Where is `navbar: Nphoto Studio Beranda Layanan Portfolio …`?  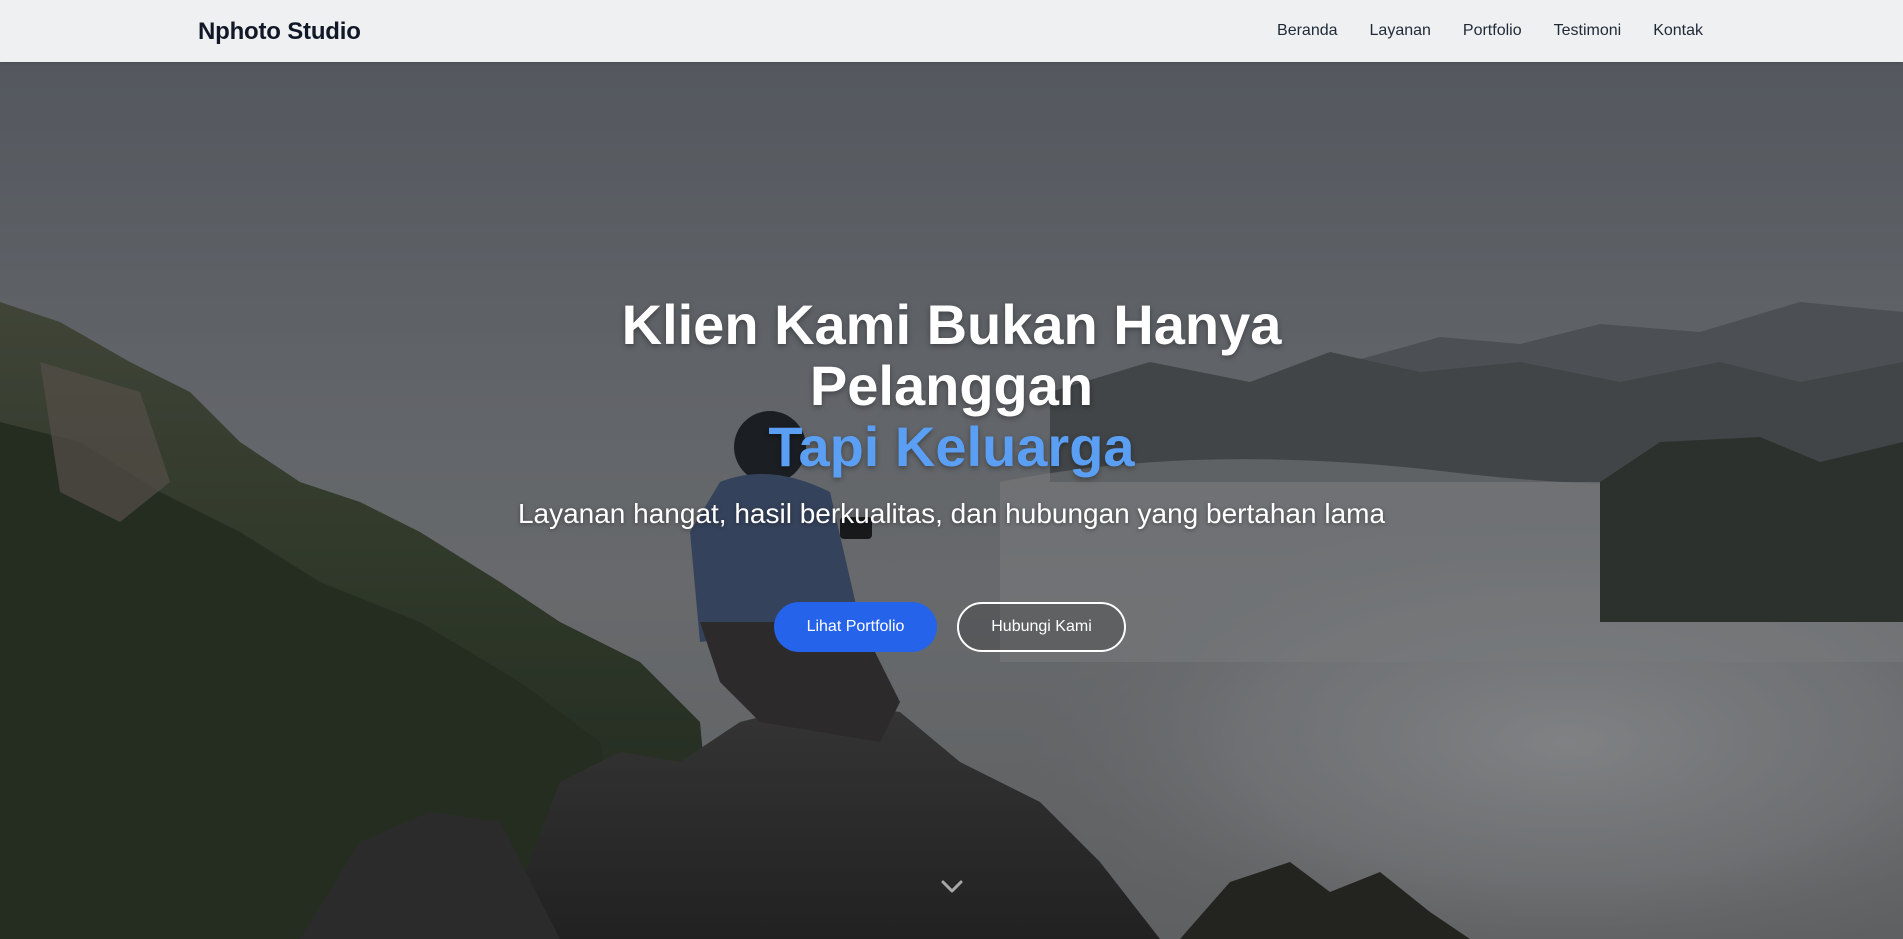
navbar: Nphoto Studio Beranda Layanan Portfolio … is located at coordinates (951, 31).